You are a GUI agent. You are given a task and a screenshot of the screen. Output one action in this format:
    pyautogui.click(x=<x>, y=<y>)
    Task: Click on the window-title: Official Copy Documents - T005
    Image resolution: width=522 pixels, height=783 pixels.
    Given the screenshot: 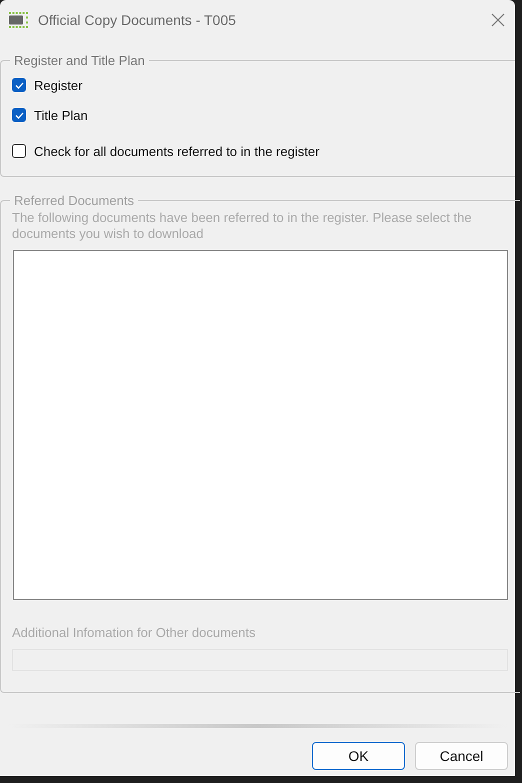 What is the action you would take?
    pyautogui.click(x=137, y=20)
    